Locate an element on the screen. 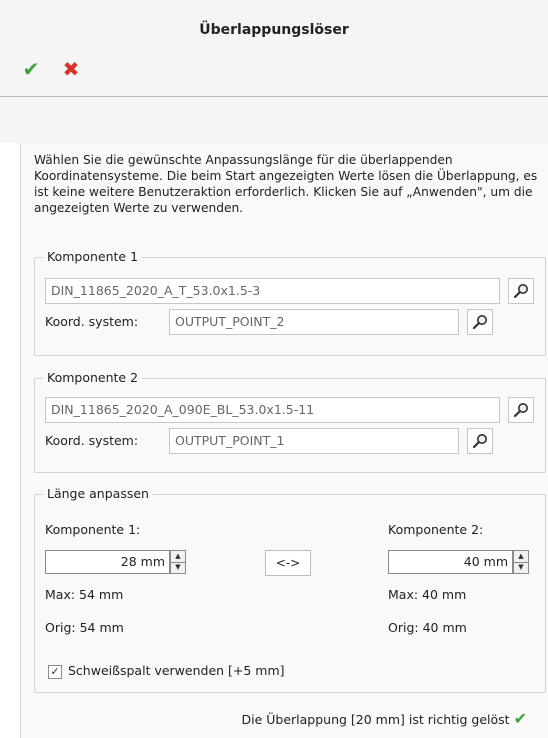  komponente2-orig-label: Orig: 40 mm is located at coordinates (427, 627).